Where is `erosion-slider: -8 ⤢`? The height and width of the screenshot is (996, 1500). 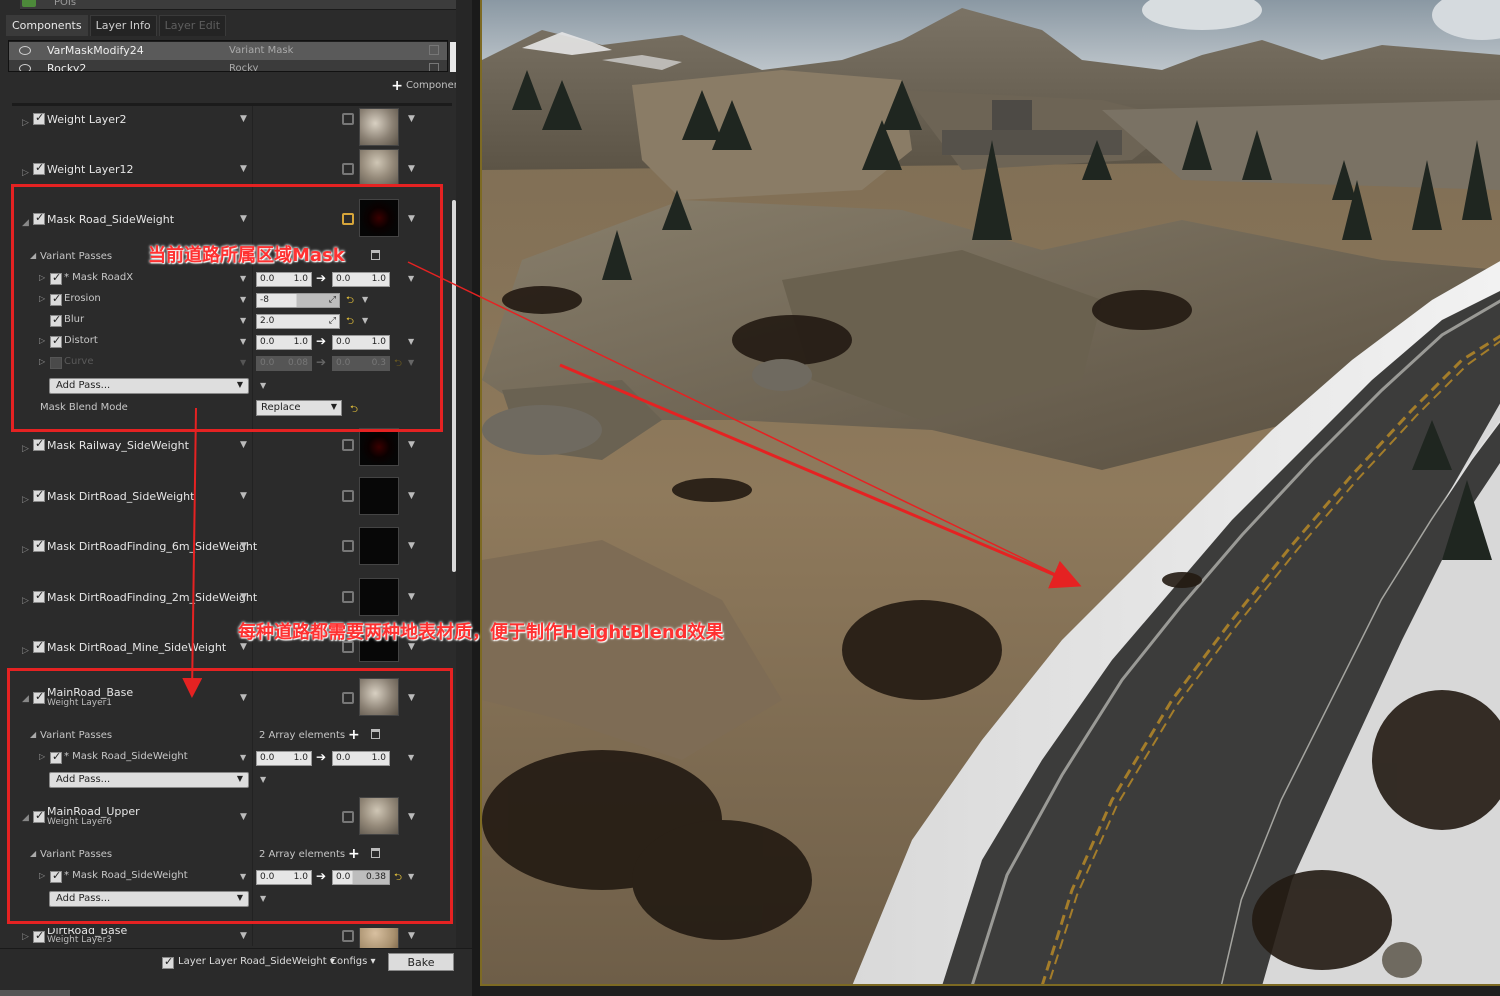
erosion-slider: -8 ⤢ is located at coordinates (298, 300).